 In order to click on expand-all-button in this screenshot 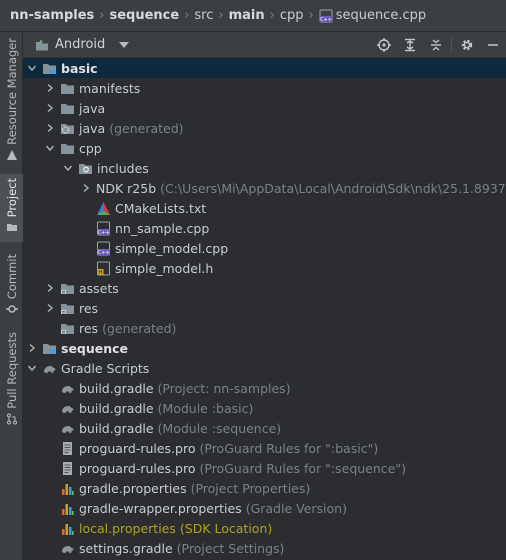, I will do `click(410, 45)`.